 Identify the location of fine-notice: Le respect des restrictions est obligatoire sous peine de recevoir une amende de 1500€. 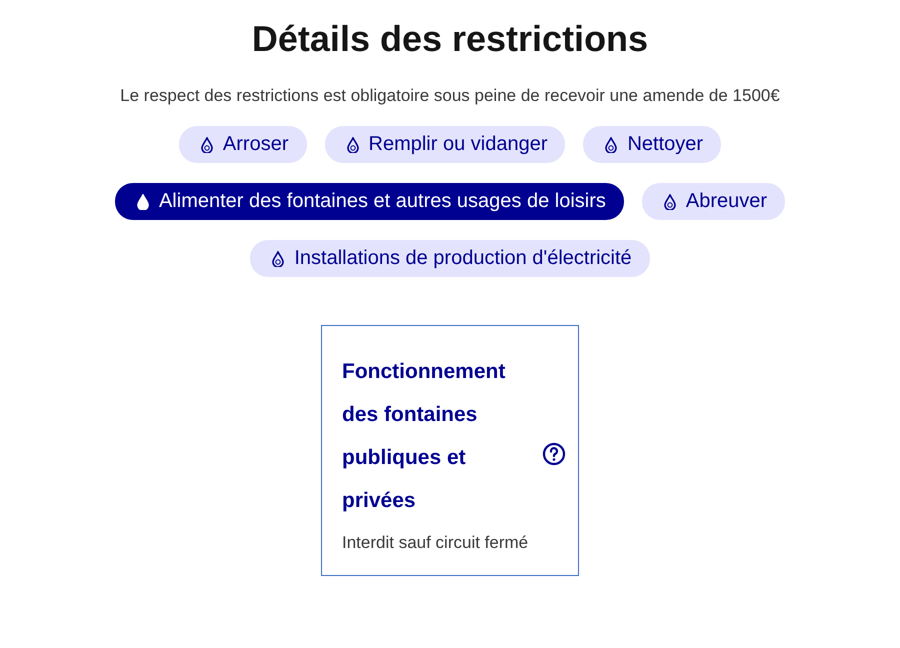
(450, 96).